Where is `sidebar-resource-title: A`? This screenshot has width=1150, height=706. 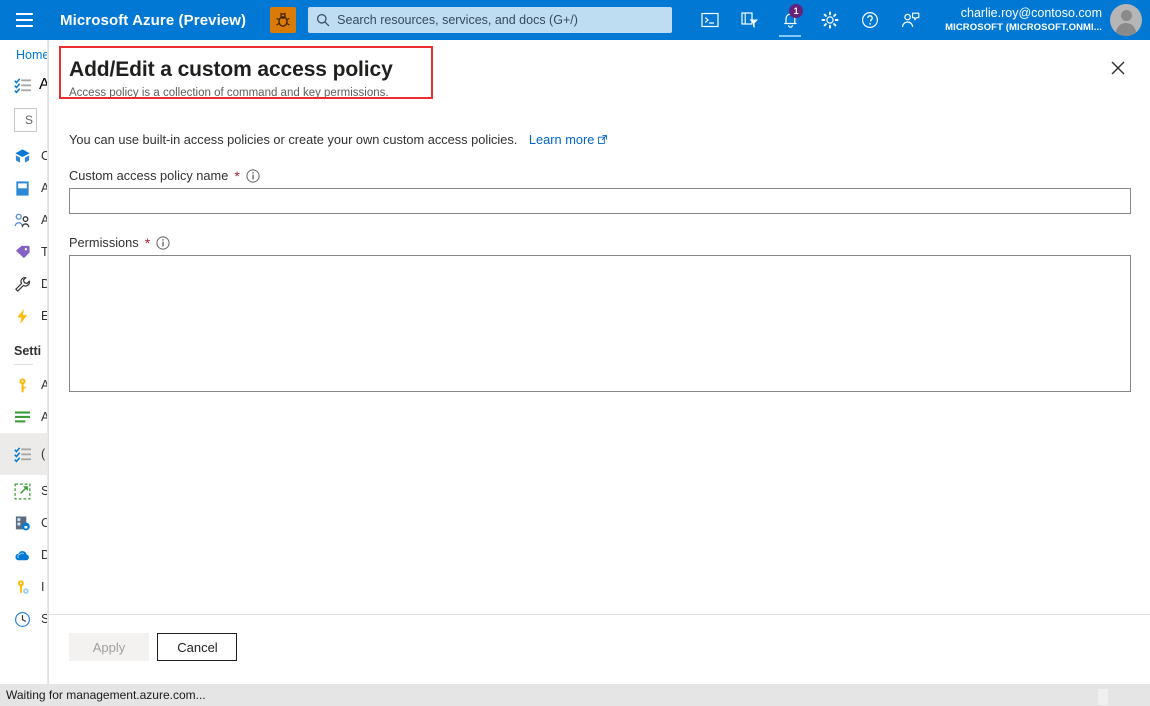
sidebar-resource-title: A is located at coordinates (23, 83).